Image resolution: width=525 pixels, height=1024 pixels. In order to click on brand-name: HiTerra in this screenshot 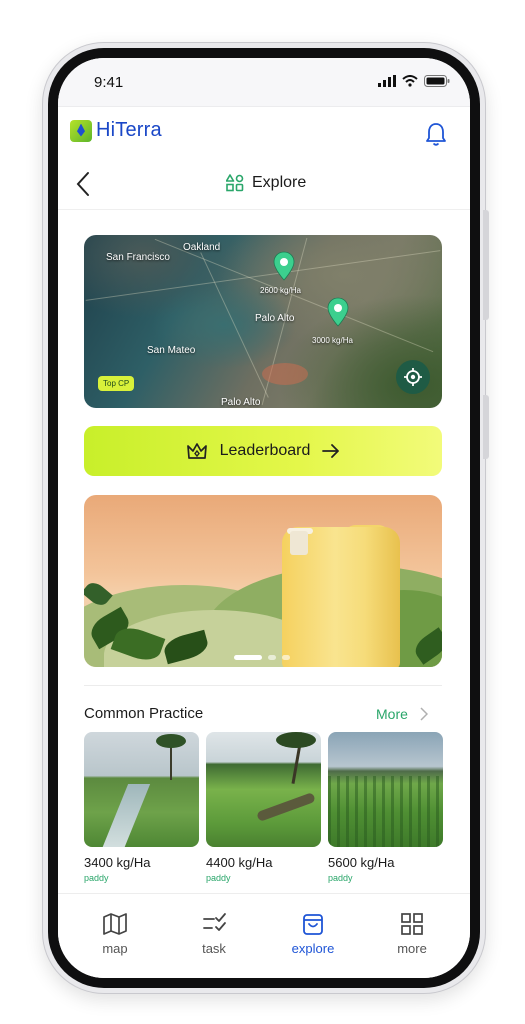, I will do `click(129, 130)`.